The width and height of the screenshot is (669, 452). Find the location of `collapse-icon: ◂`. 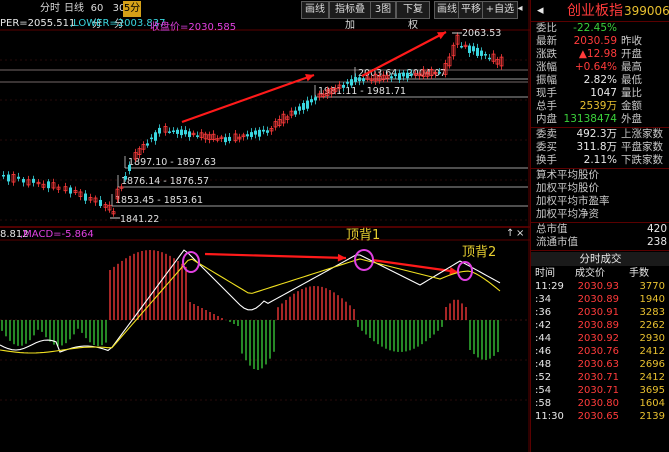

collapse-icon: ◂ is located at coordinates (520, 9).